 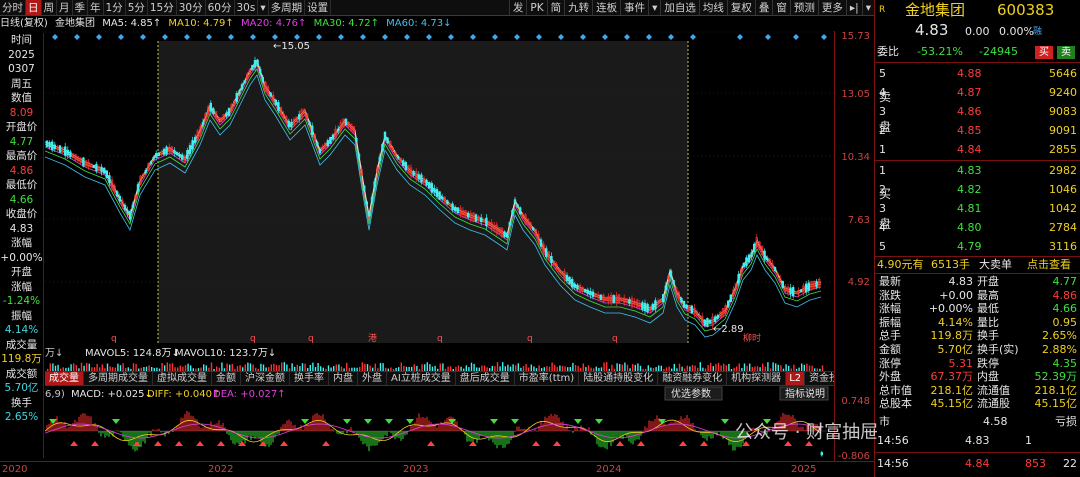 I want to click on period-tab-0: 分时, so click(x=13, y=7).